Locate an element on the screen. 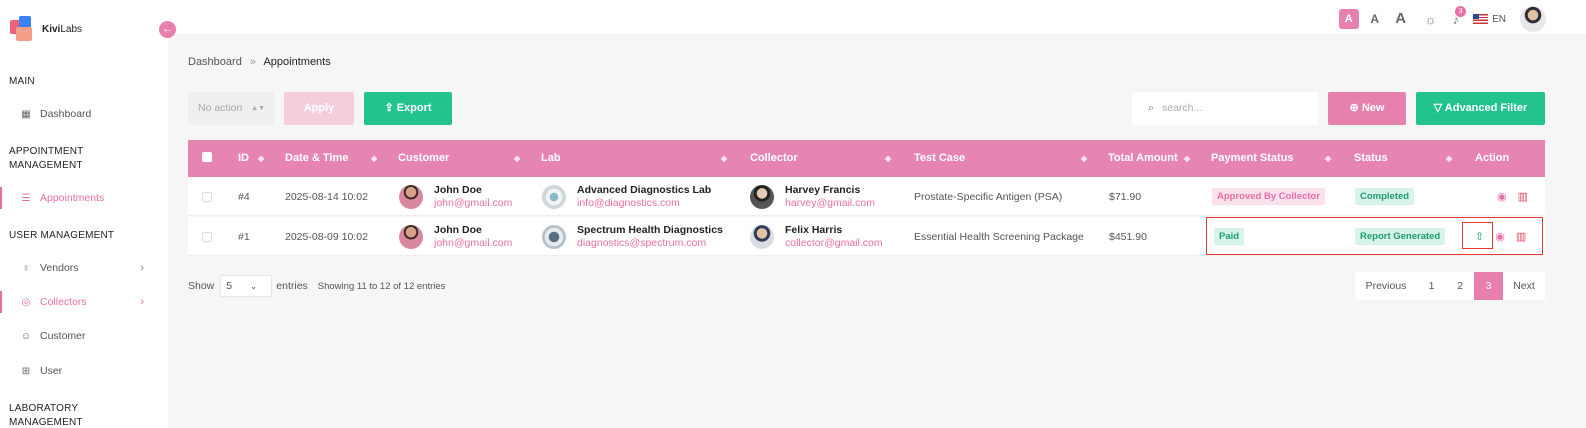 This screenshot has width=1586, height=428. advanced-filter-button: ▽ Advanced Filter is located at coordinates (1480, 108).